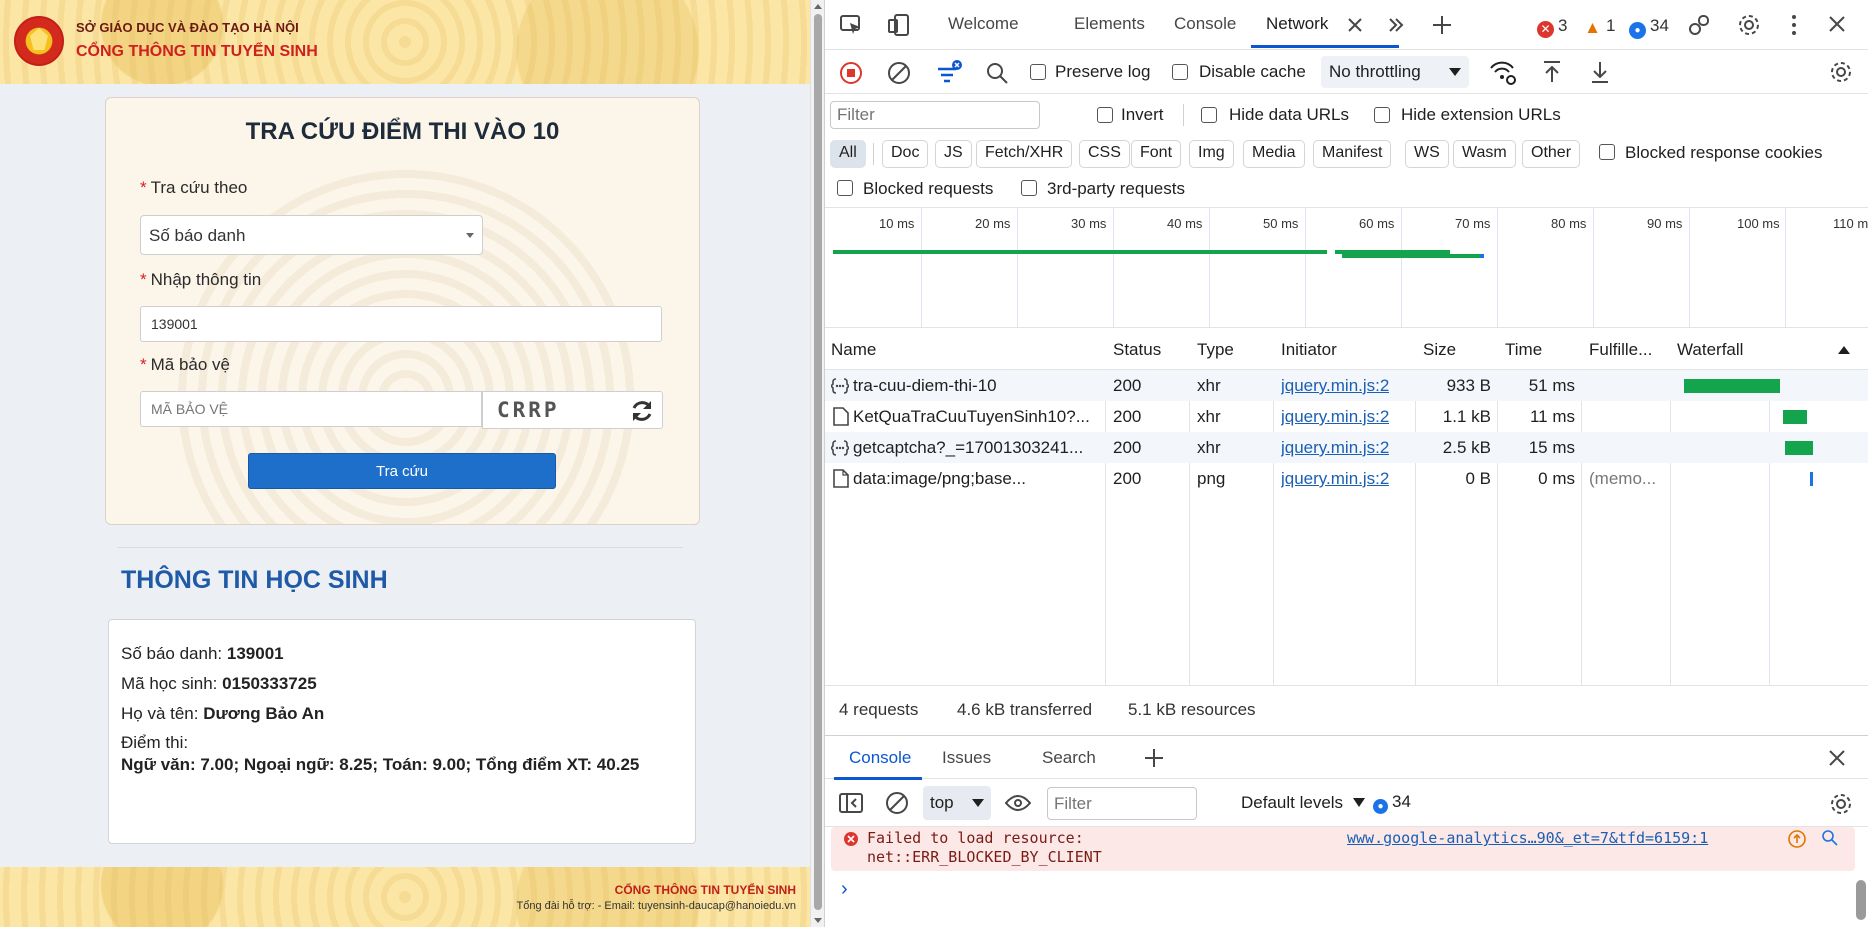 Image resolution: width=1868 pixels, height=927 pixels. What do you see at coordinates (1154, 758) in the screenshot?
I see `add-drawer-tab-icon` at bounding box center [1154, 758].